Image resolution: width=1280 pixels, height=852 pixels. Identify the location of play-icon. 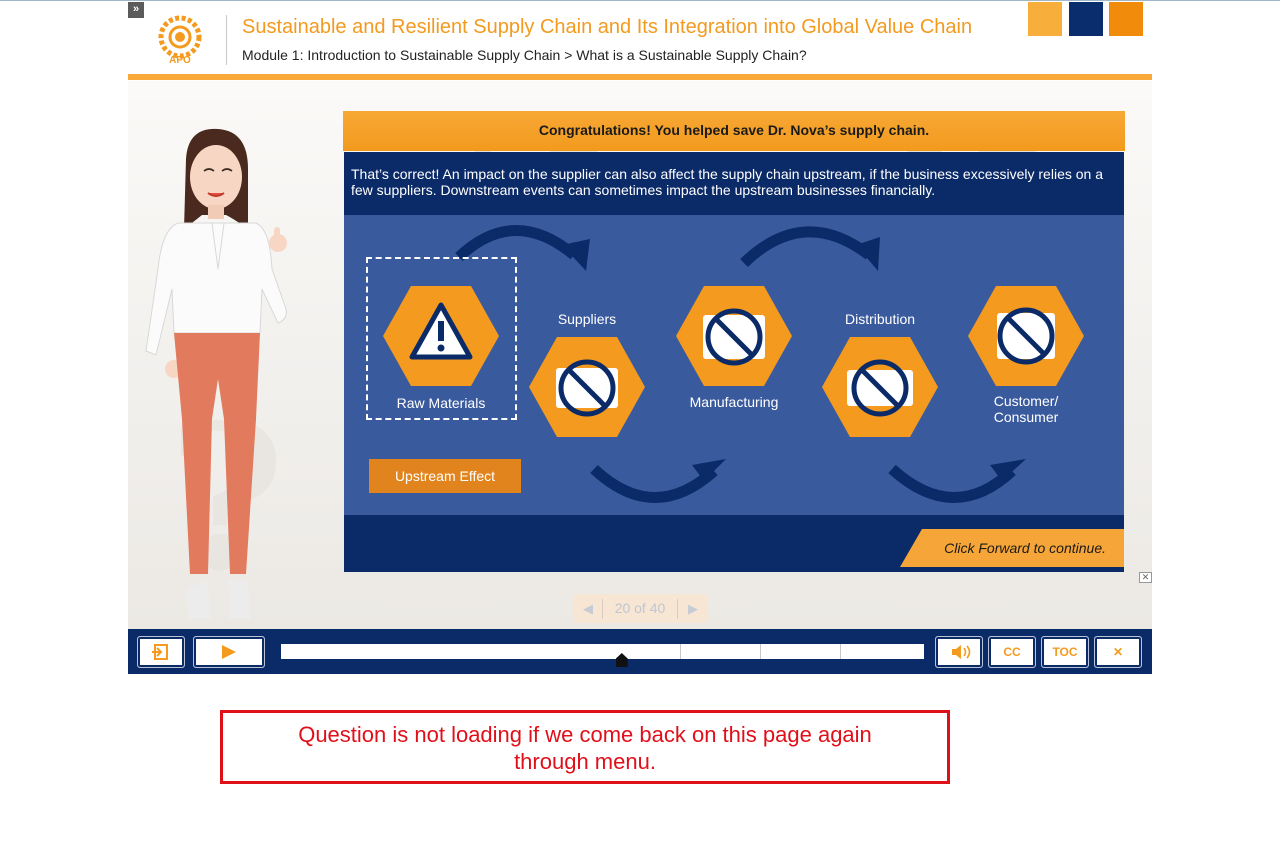
(229, 652).